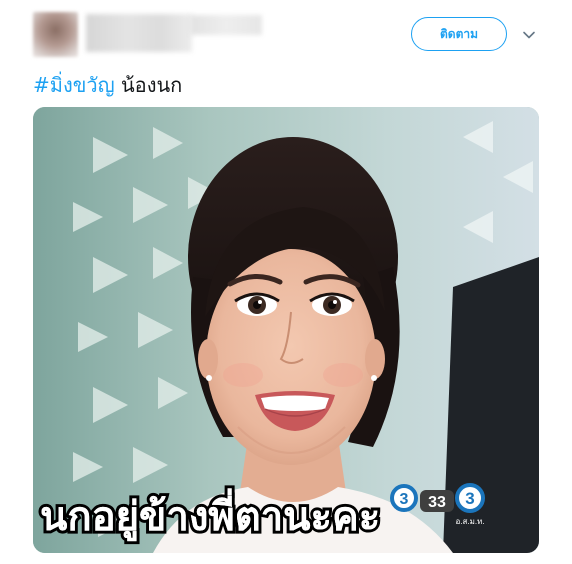 The image size is (572, 564). I want to click on tweet-text: #มิ่งขวัญ น้องนก, so click(107, 85).